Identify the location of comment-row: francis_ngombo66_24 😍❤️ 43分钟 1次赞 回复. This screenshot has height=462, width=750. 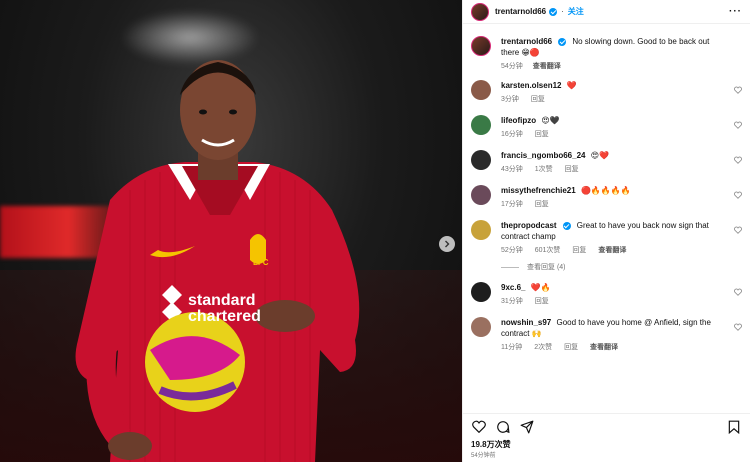
(606, 162).